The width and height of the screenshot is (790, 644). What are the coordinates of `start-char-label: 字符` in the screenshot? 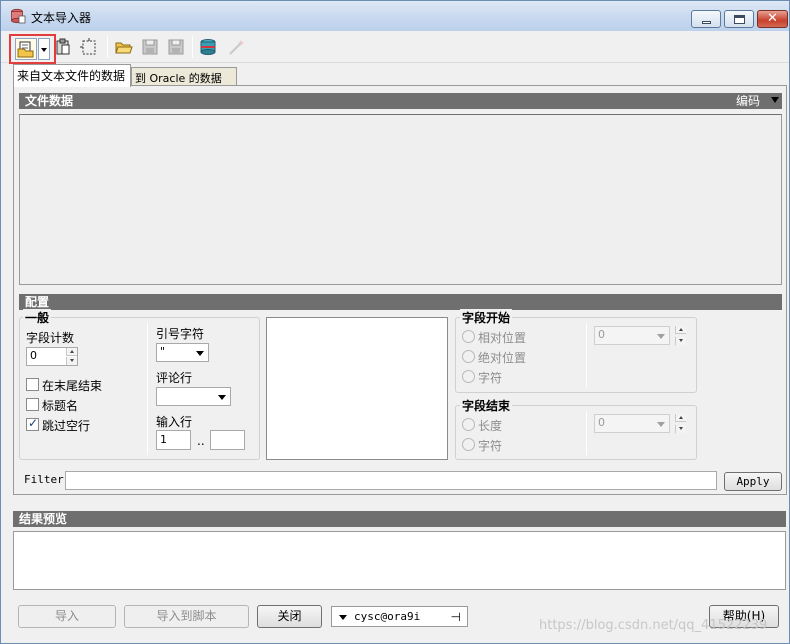 It's located at (490, 378).